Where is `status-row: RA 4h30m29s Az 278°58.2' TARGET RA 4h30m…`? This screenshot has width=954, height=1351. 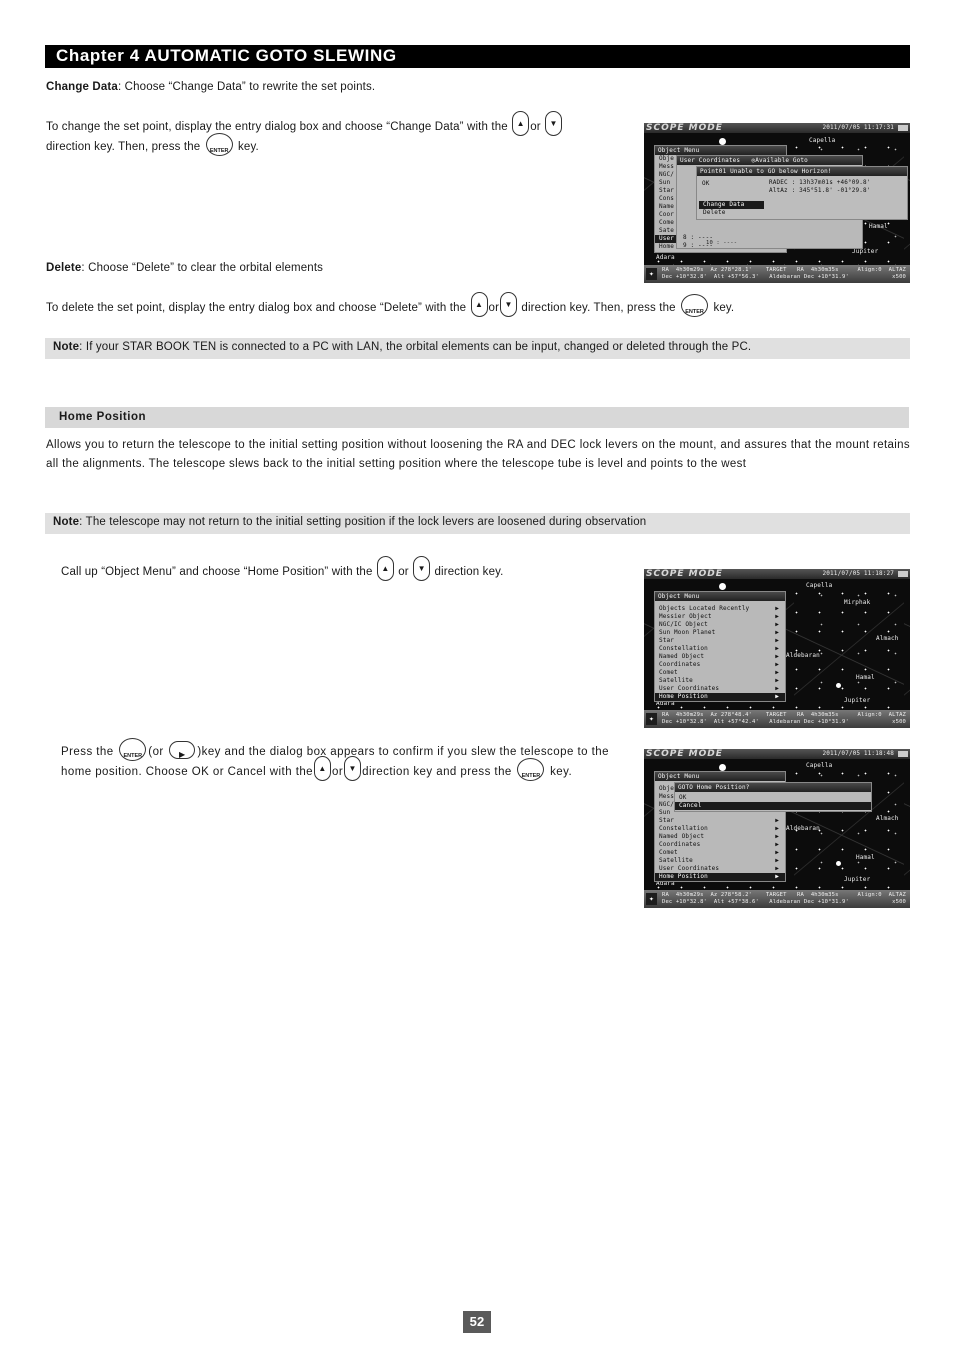 status-row: RA 4h30m29s Az 278°58.2' TARGET RA 4h30m… is located at coordinates (750, 895).